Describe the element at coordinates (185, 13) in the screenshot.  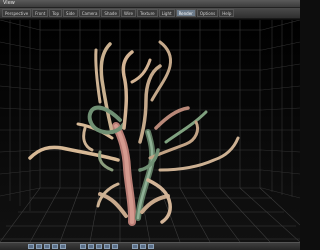
I see `toolbar-button-render: Render` at that location.